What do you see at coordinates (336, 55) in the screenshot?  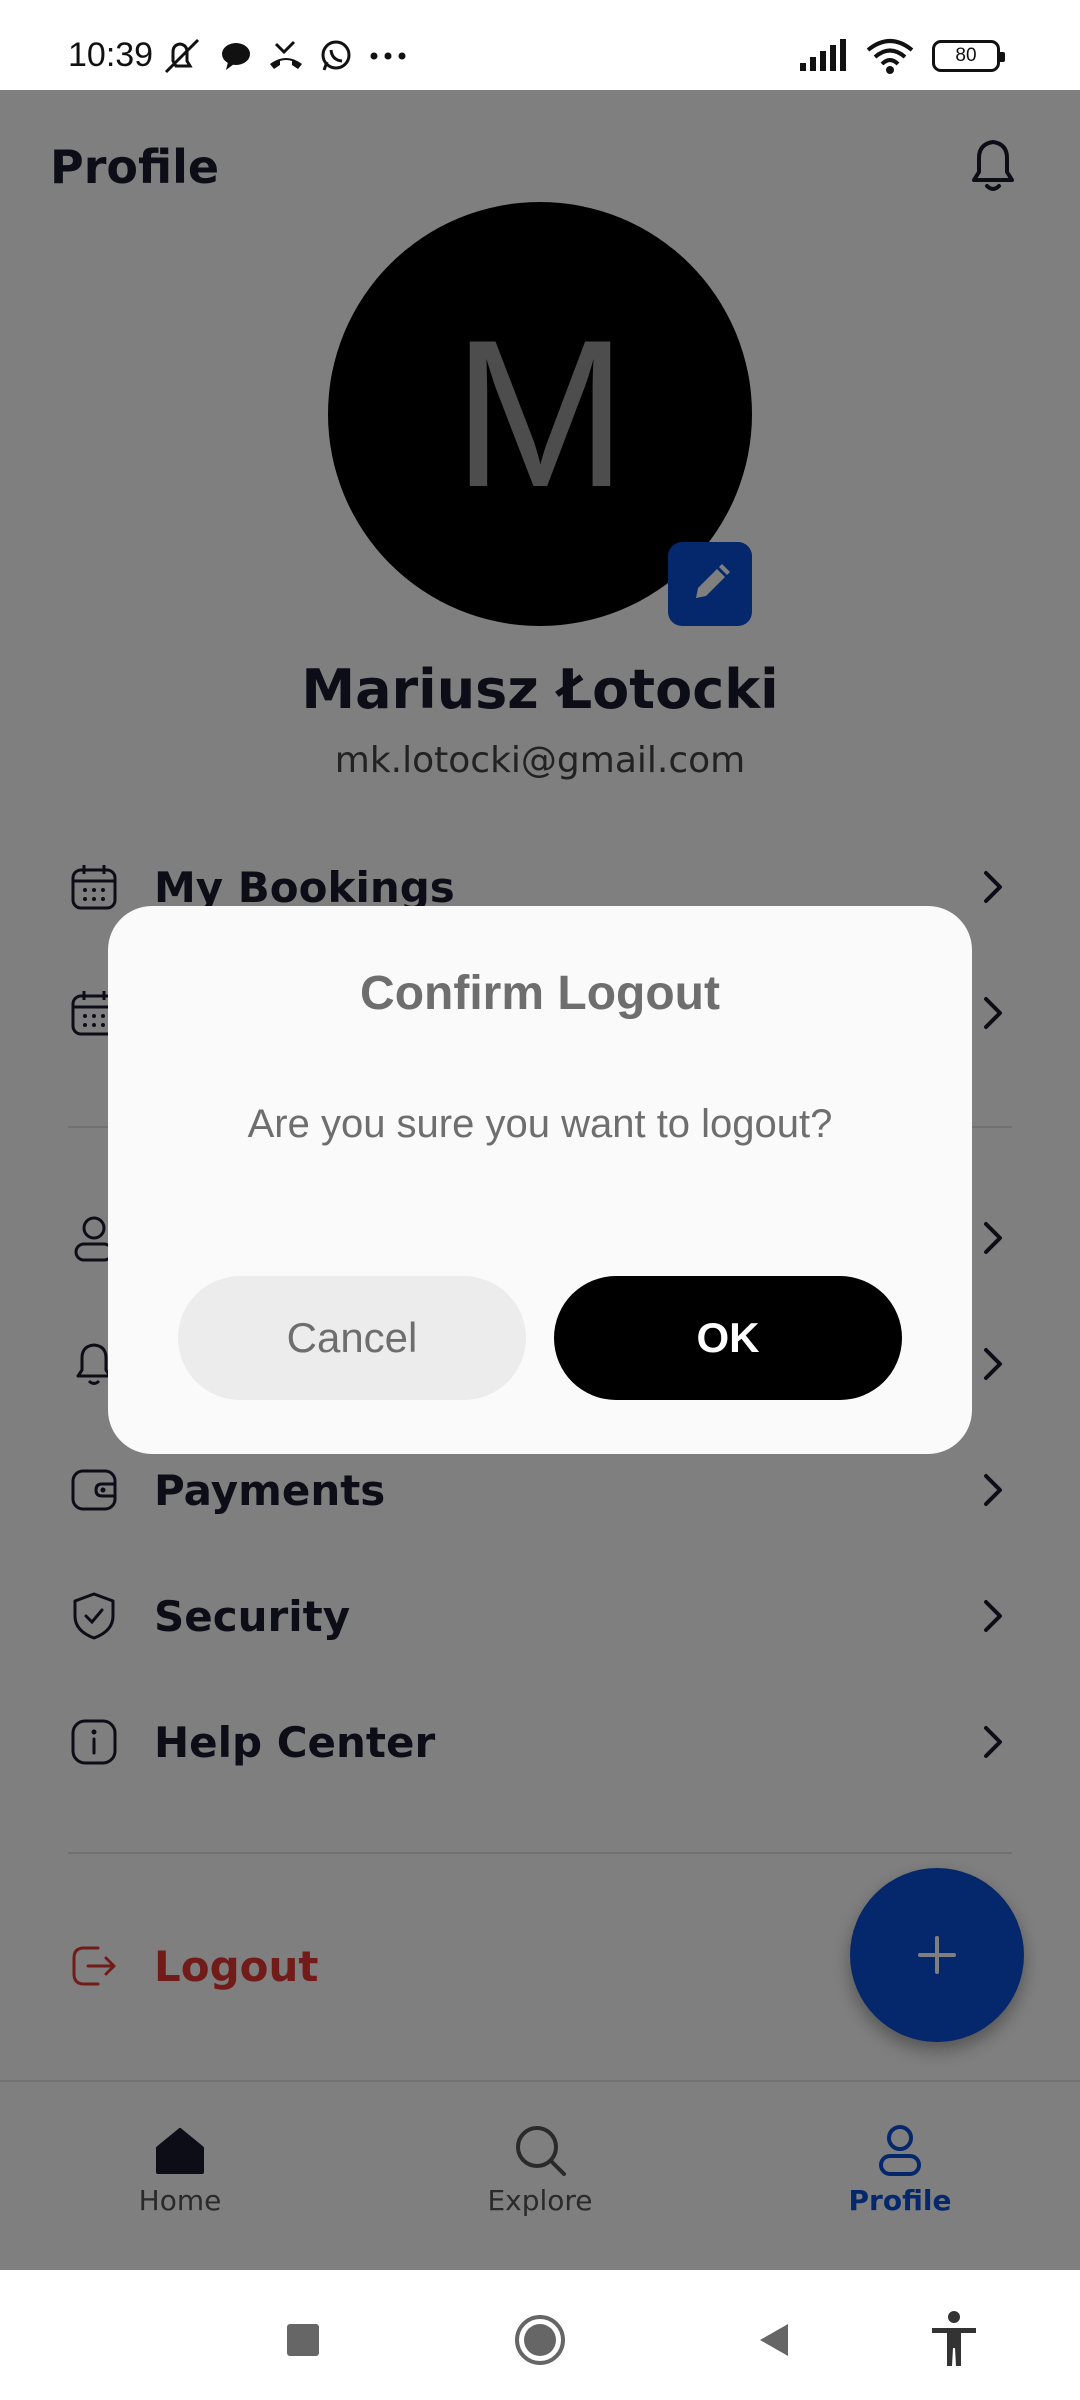 I see `whatsapp-icon` at bounding box center [336, 55].